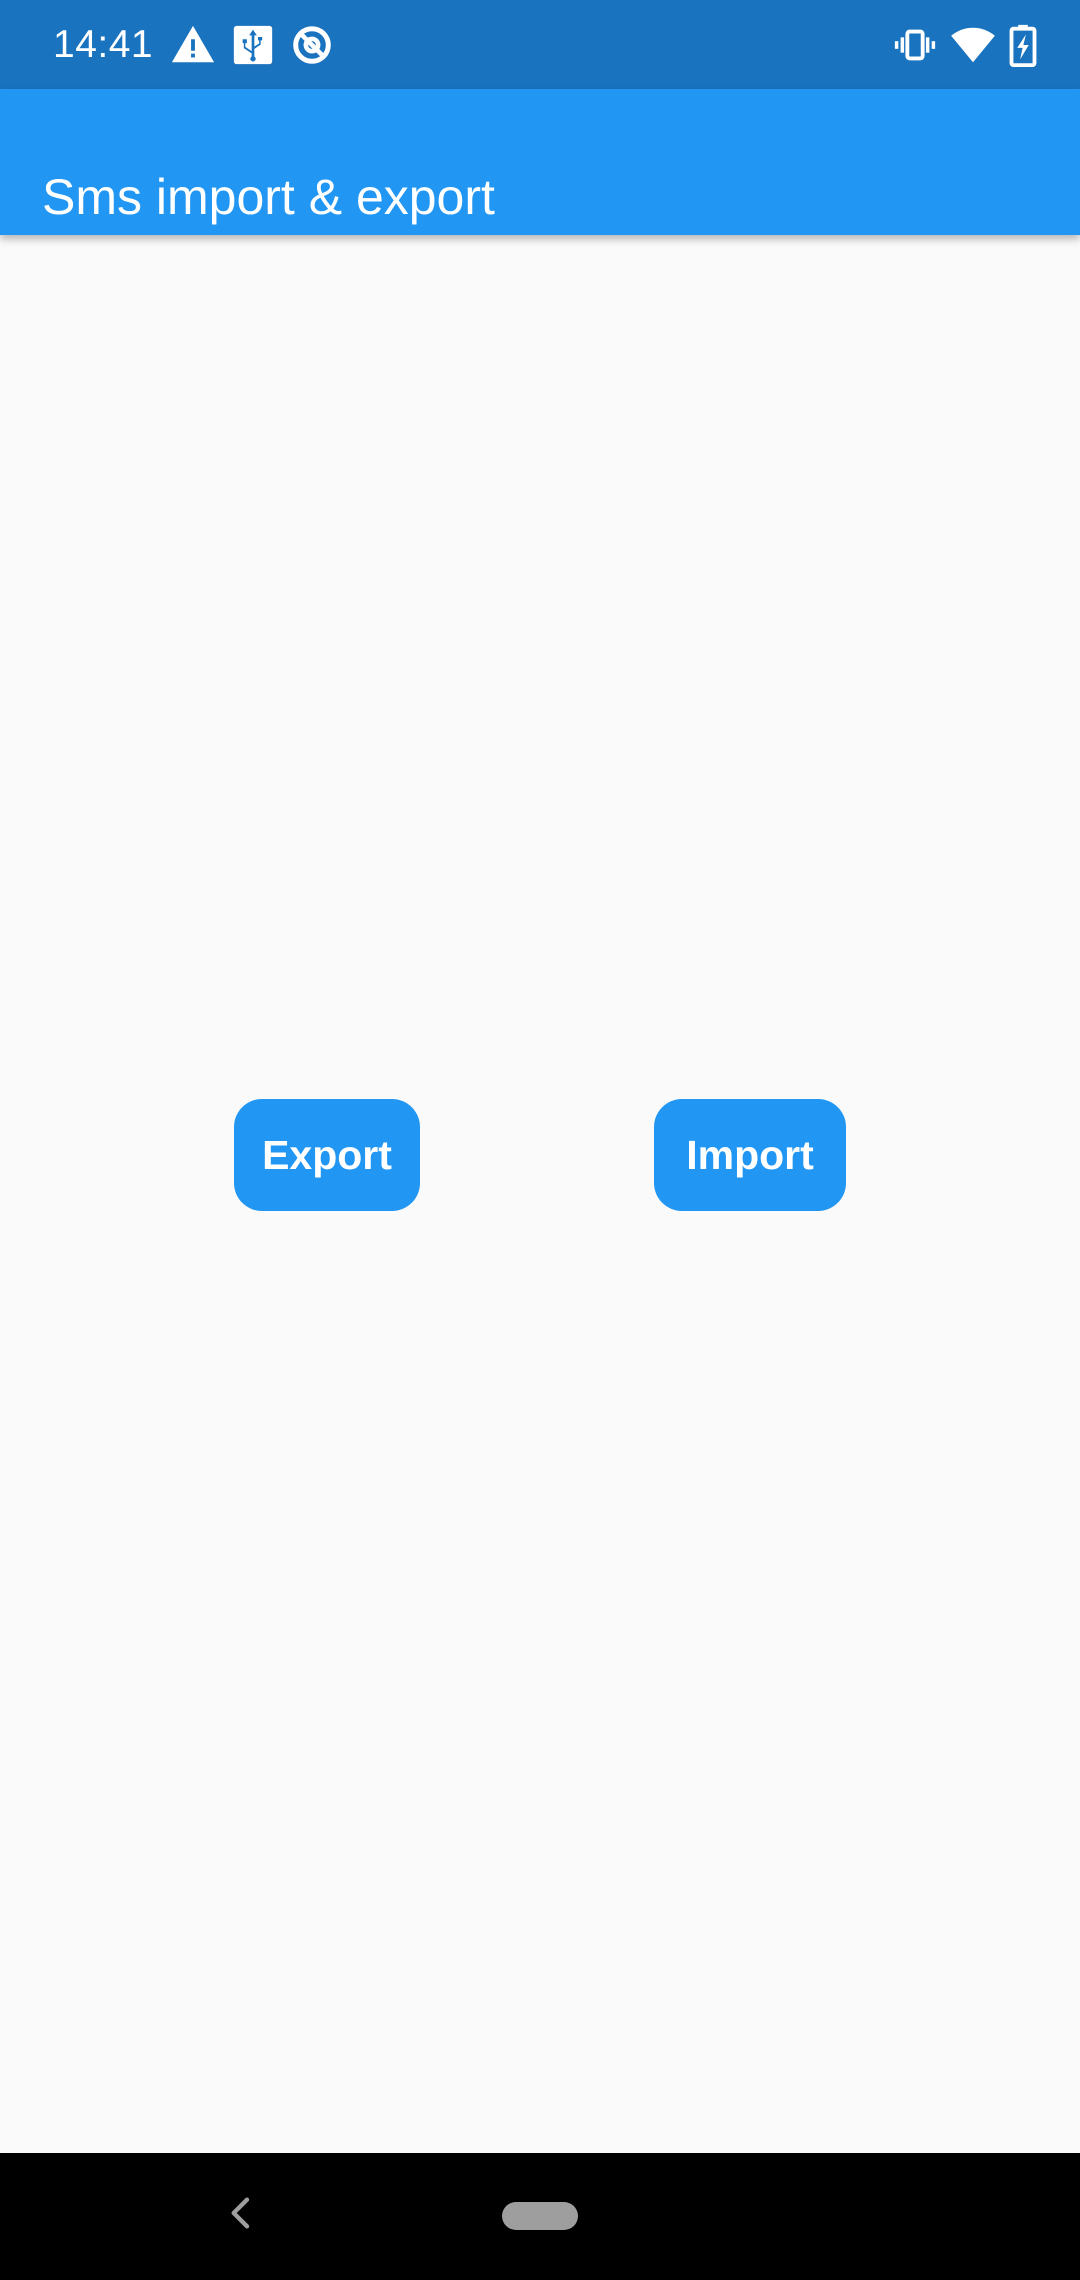 This screenshot has height=2280, width=1080. I want to click on export-button: Export, so click(327, 1155).